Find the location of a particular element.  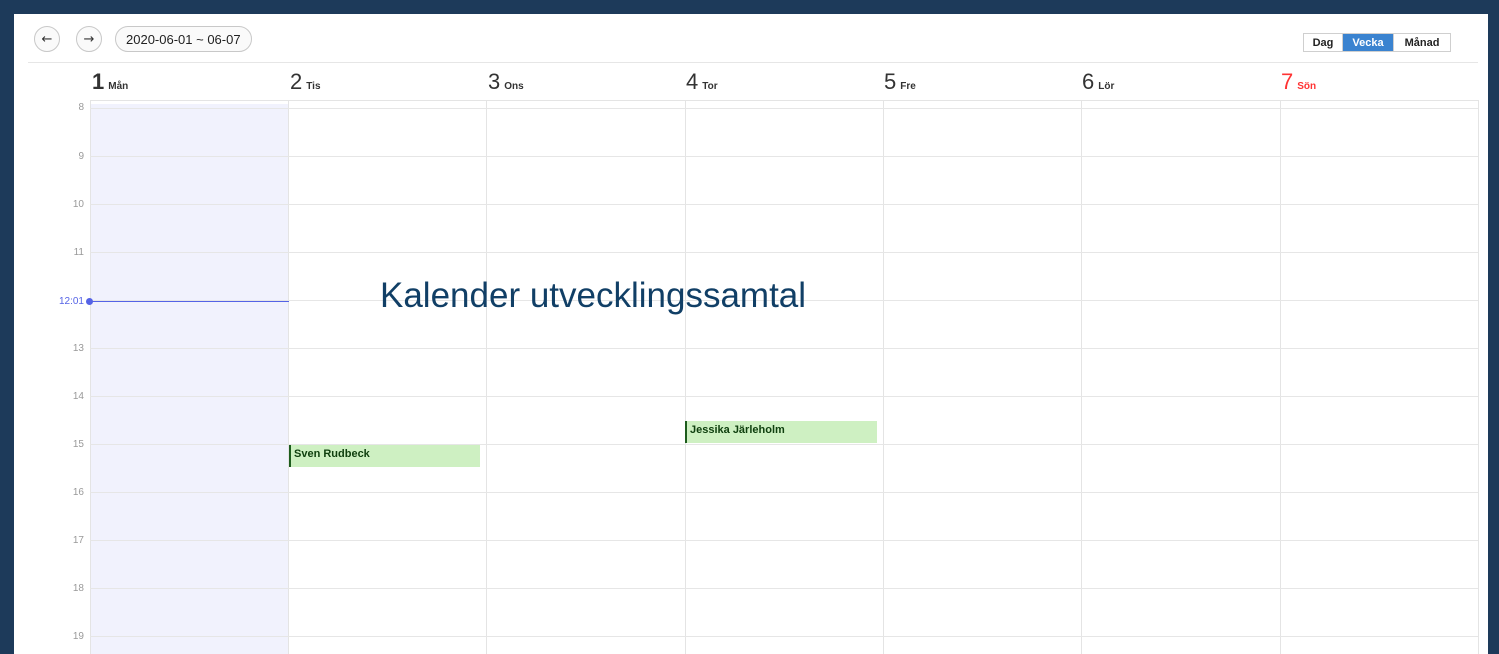

day-name: Tor is located at coordinates (710, 86).